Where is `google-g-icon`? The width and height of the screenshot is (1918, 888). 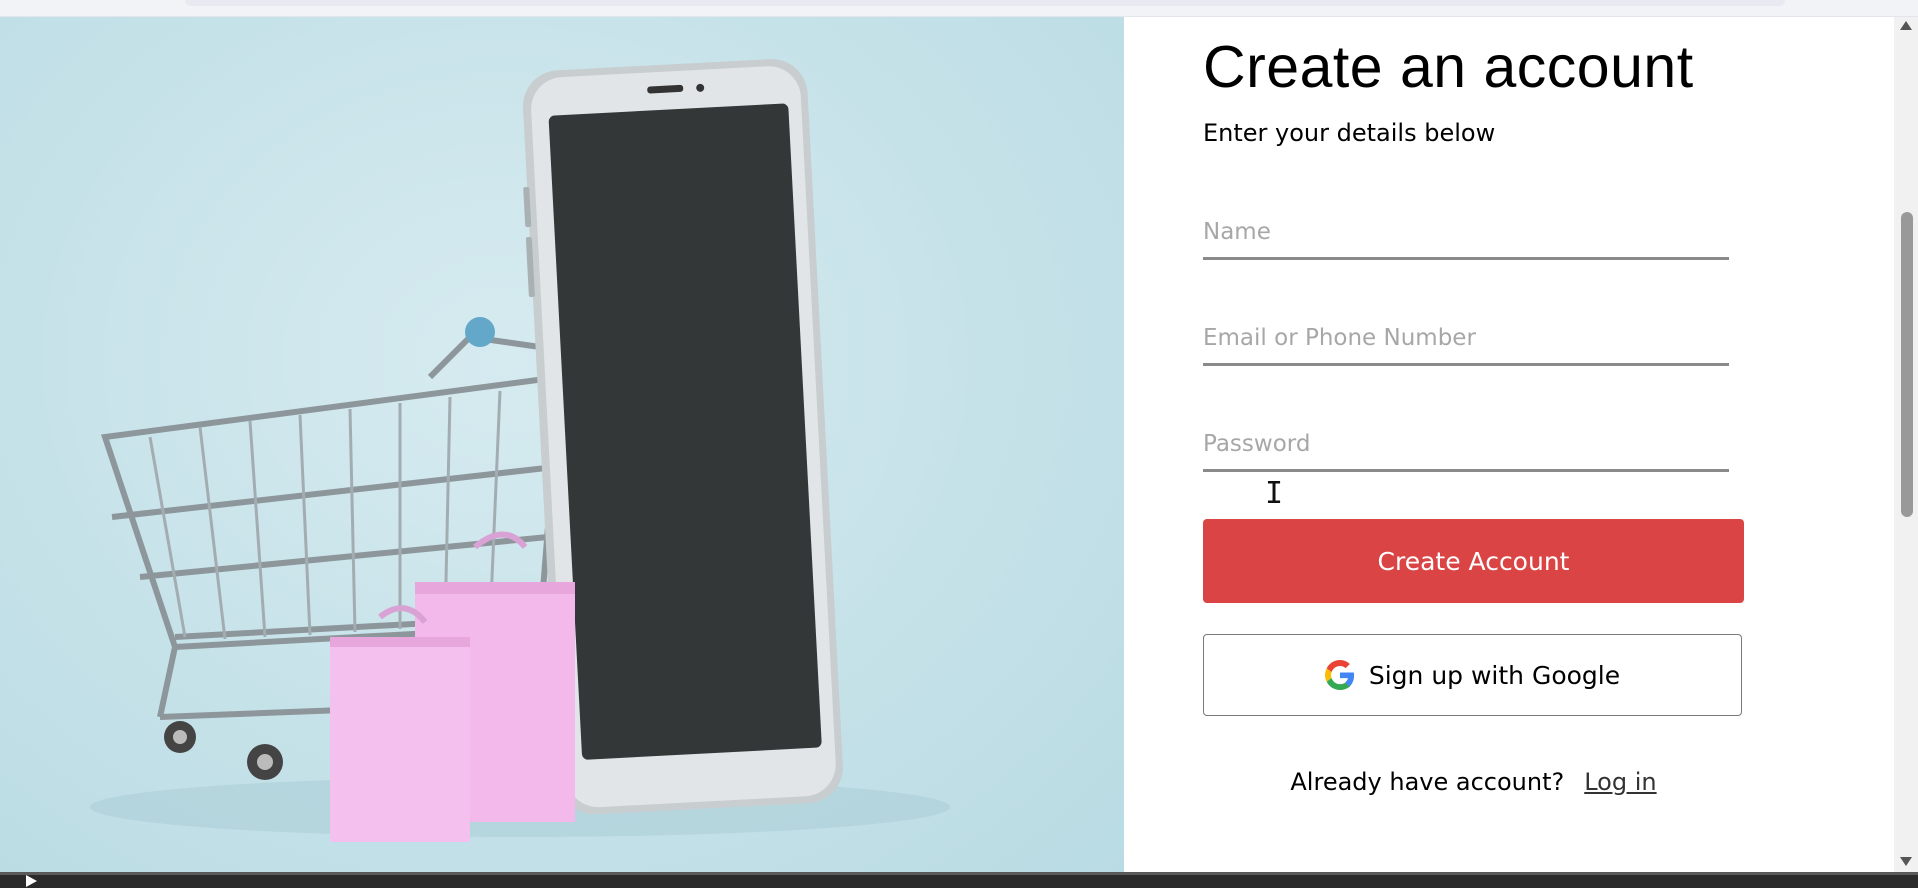 google-g-icon is located at coordinates (1339, 675).